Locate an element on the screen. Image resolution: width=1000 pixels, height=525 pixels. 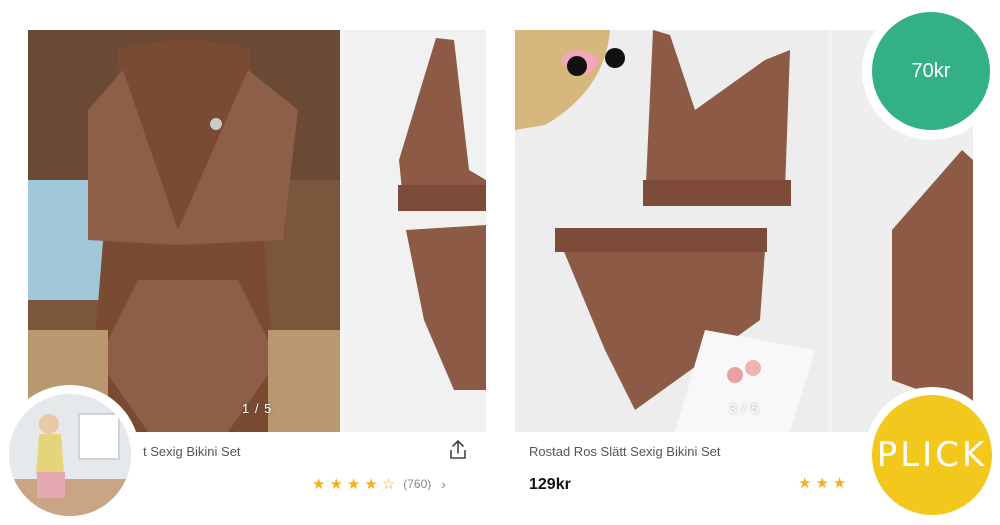
half-star-icon: ☆ is located at coordinates (388, 484).